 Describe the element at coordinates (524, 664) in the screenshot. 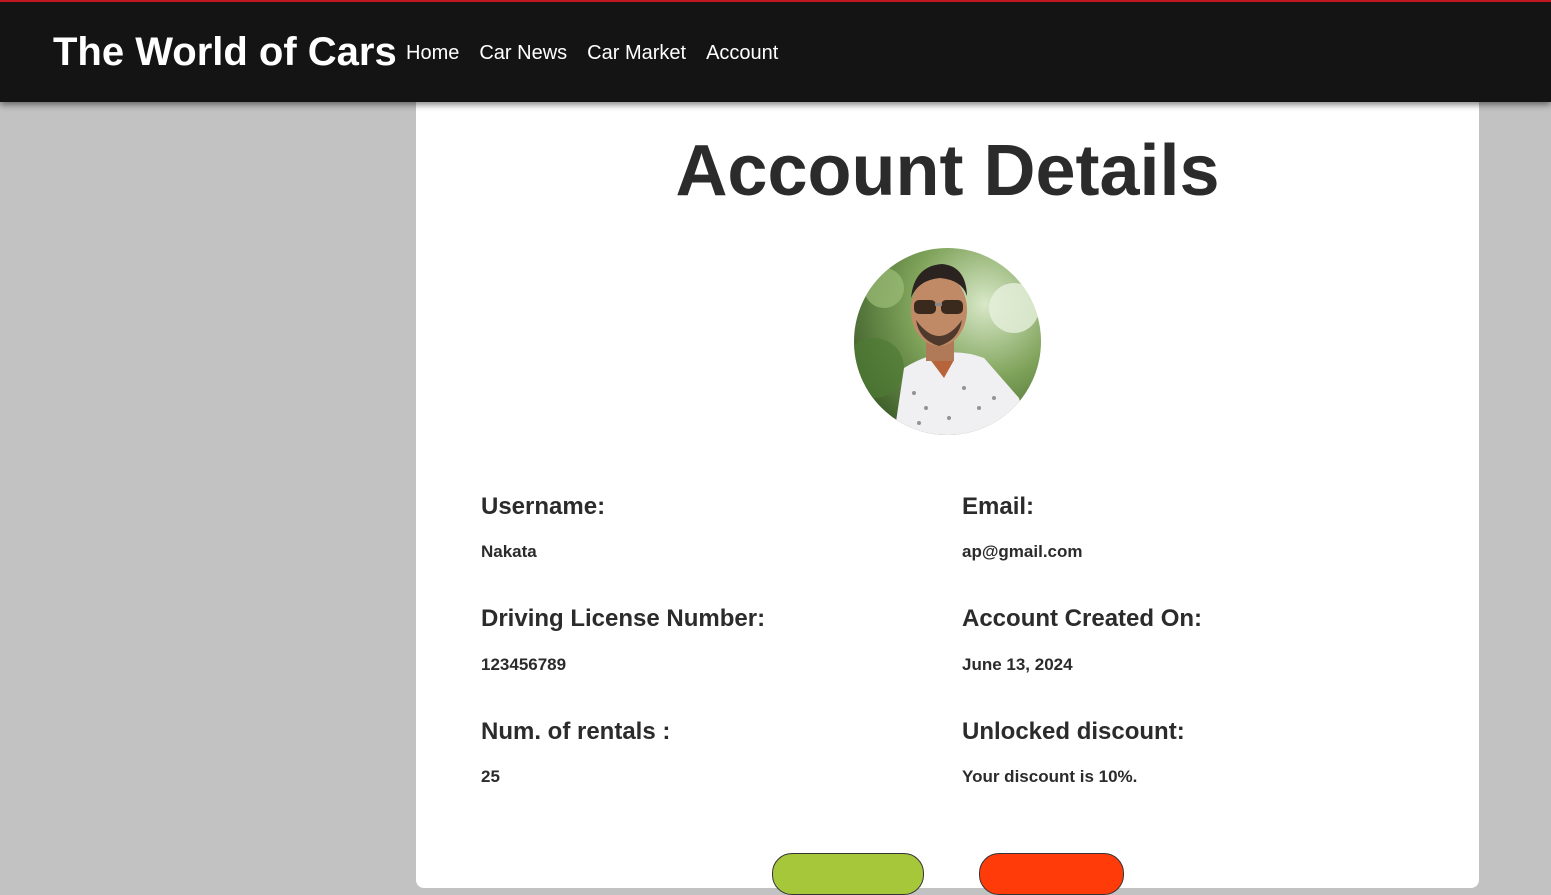

I see `license-value: 123456789` at that location.